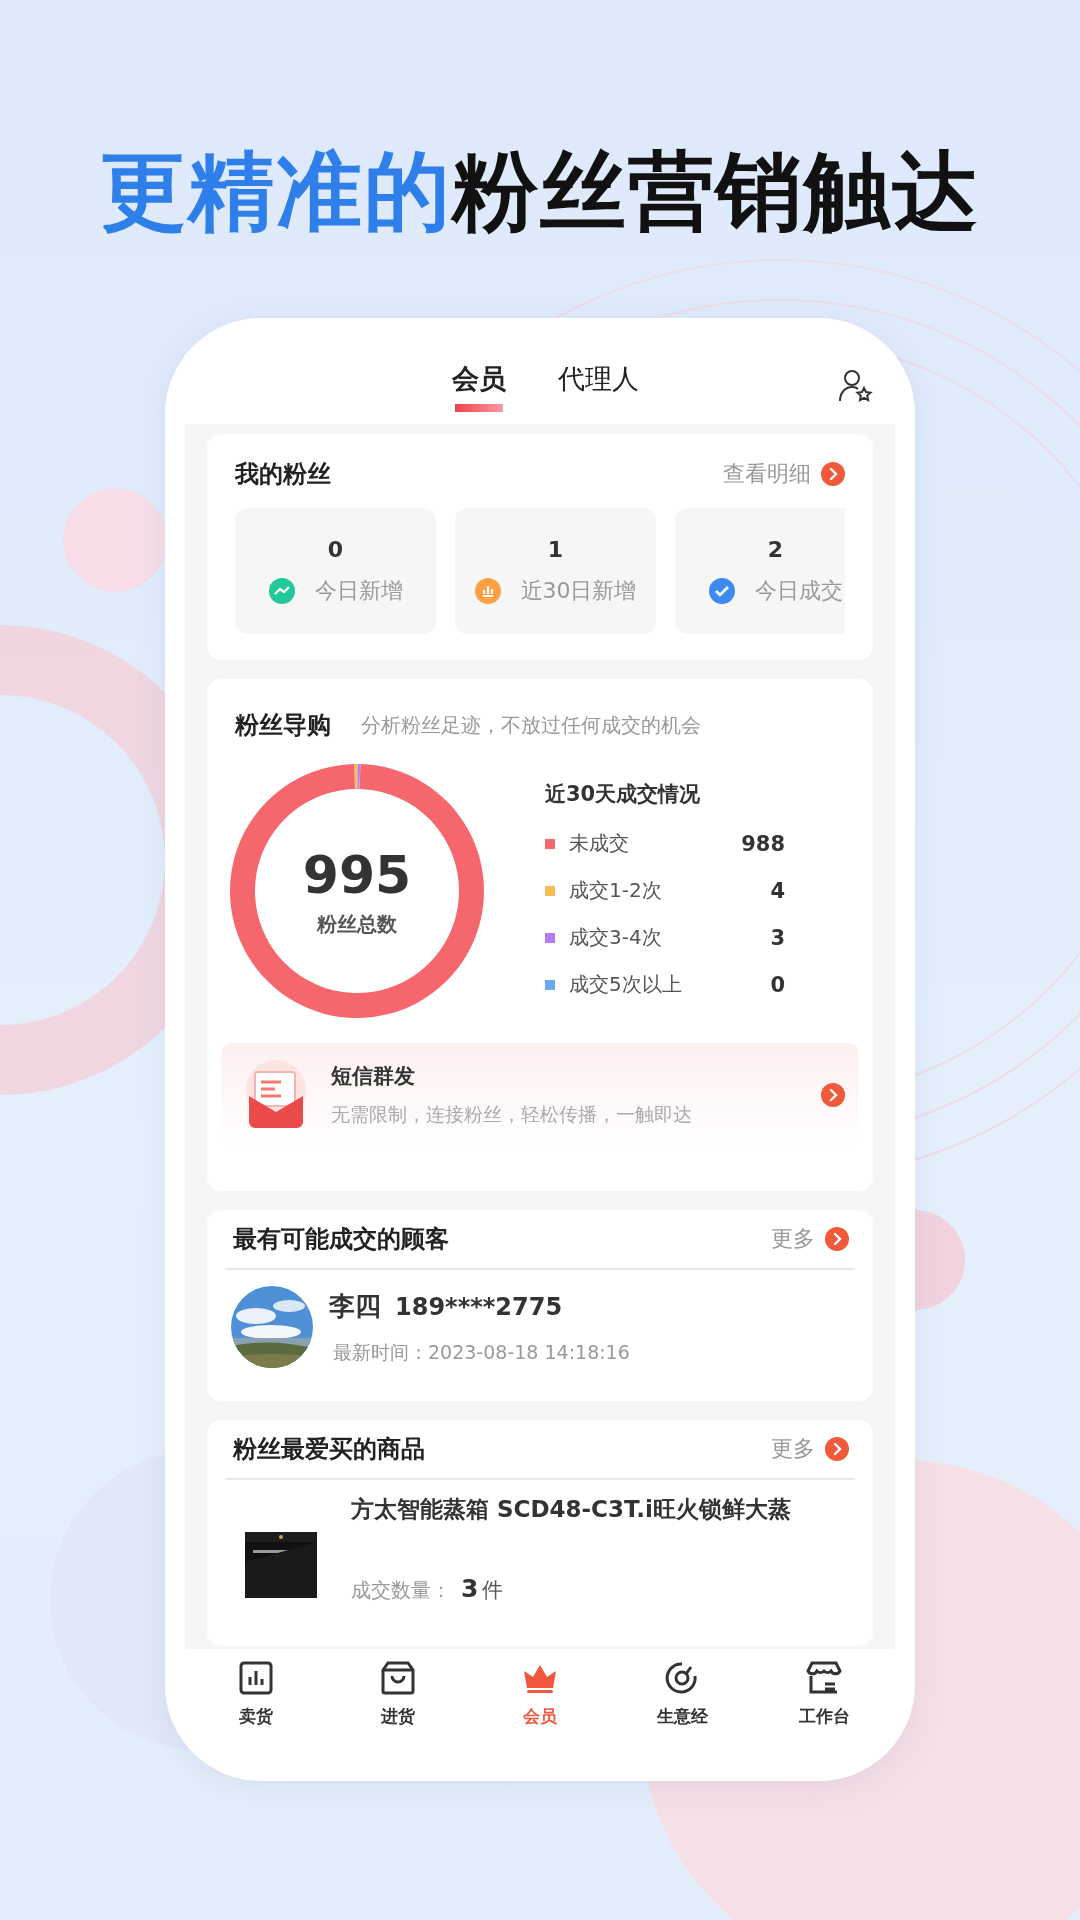  Describe the element at coordinates (626, 984) in the screenshot. I see `legend-label: 成交5次以上` at that location.